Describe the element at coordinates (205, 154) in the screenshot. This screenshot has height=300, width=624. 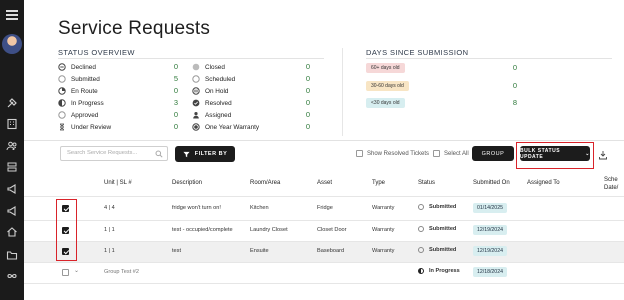
I see `filter-button: FILTER BY` at that location.